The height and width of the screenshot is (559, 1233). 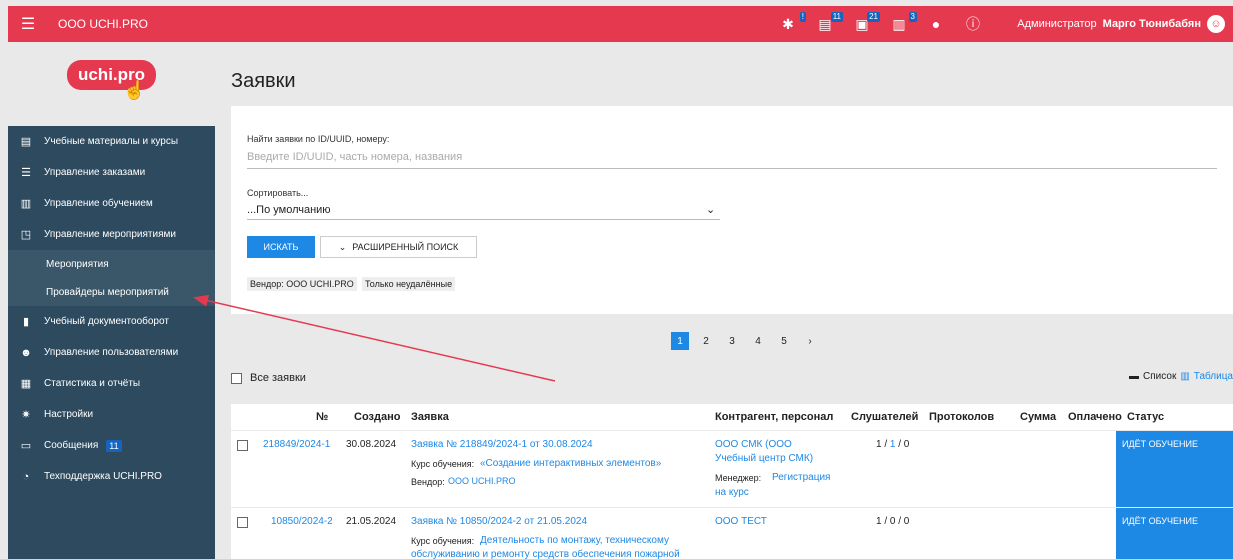 What do you see at coordinates (829, 22) in the screenshot?
I see `messages-icon: ▤ 11` at bounding box center [829, 22].